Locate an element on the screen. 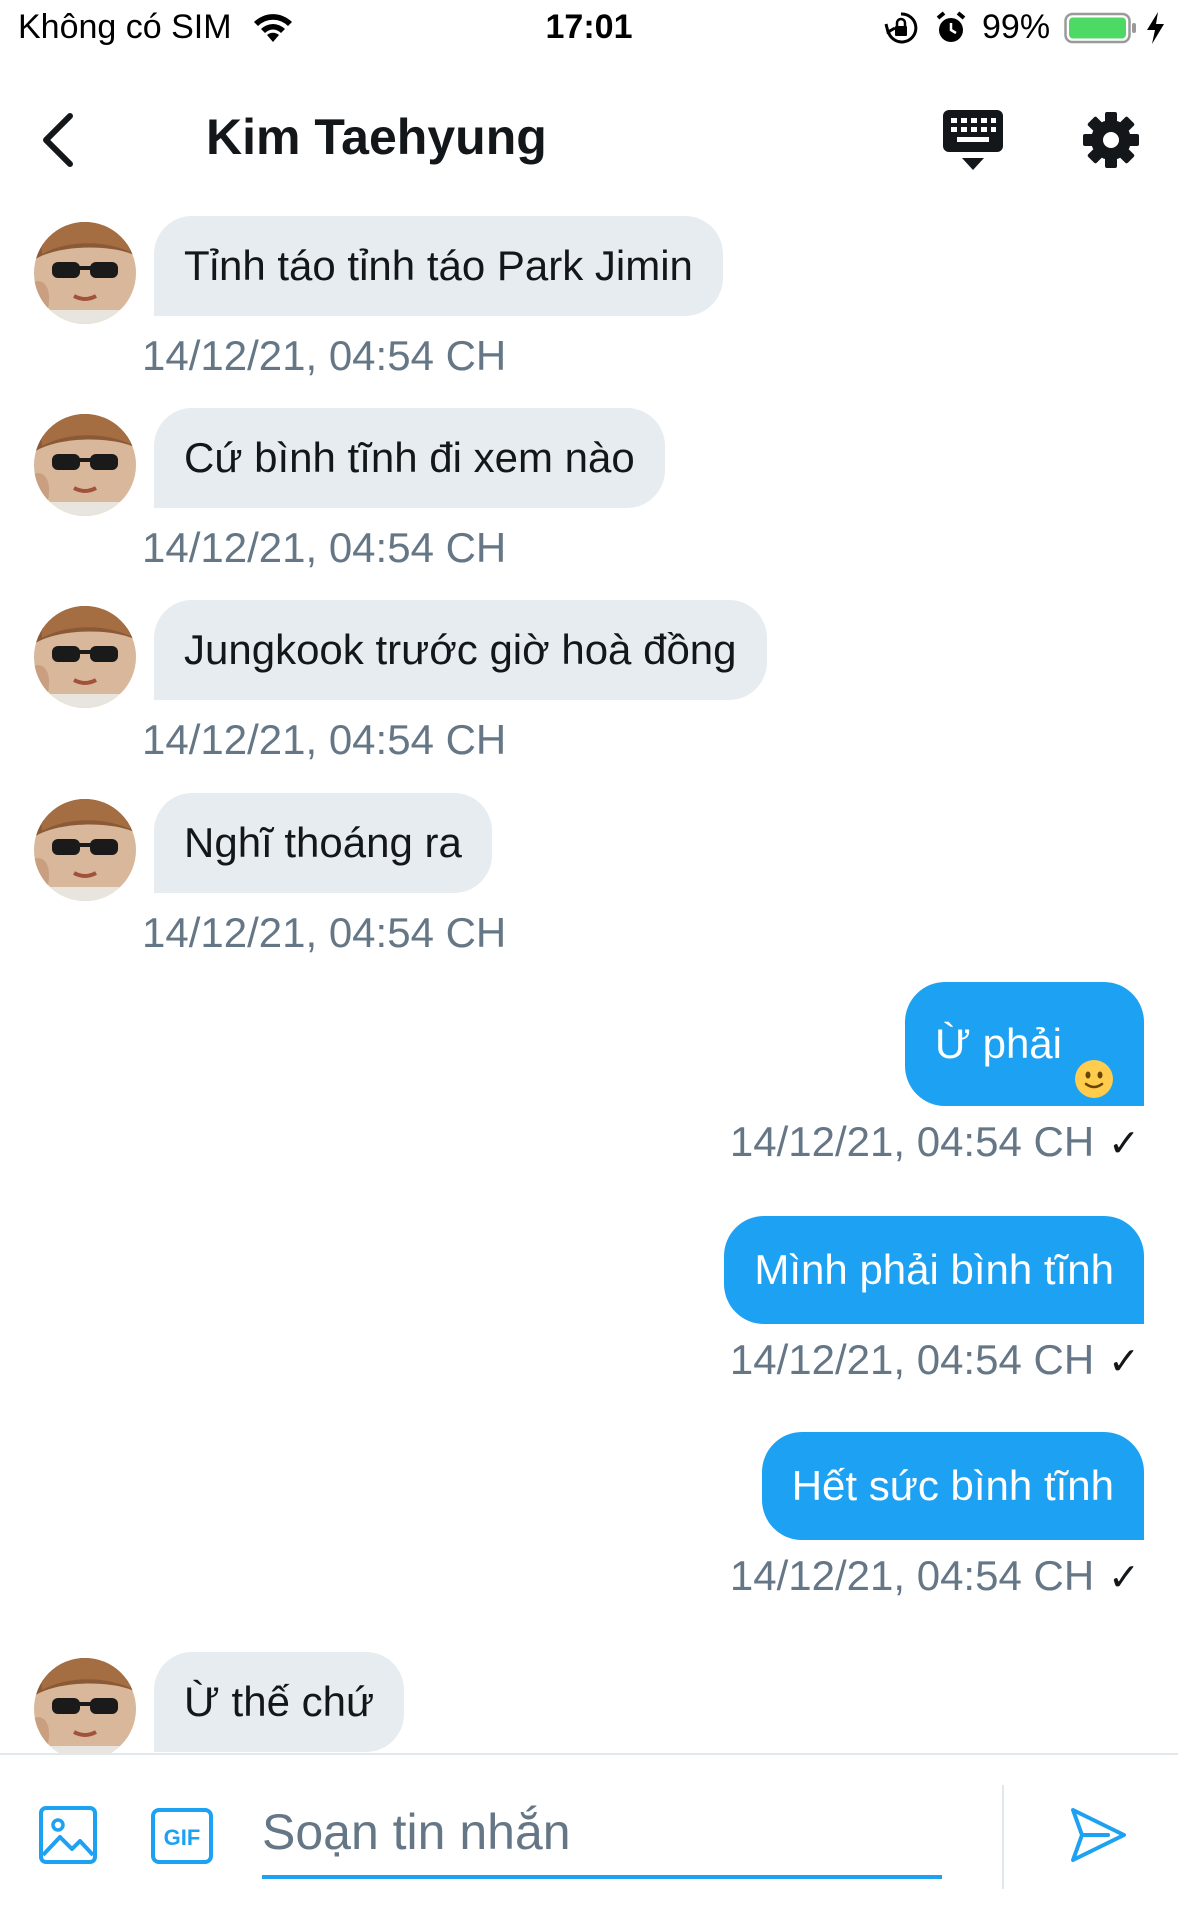 The height and width of the screenshot is (1920, 1178). slightly-smiling-face-icon is located at coordinates (1094, 1060).